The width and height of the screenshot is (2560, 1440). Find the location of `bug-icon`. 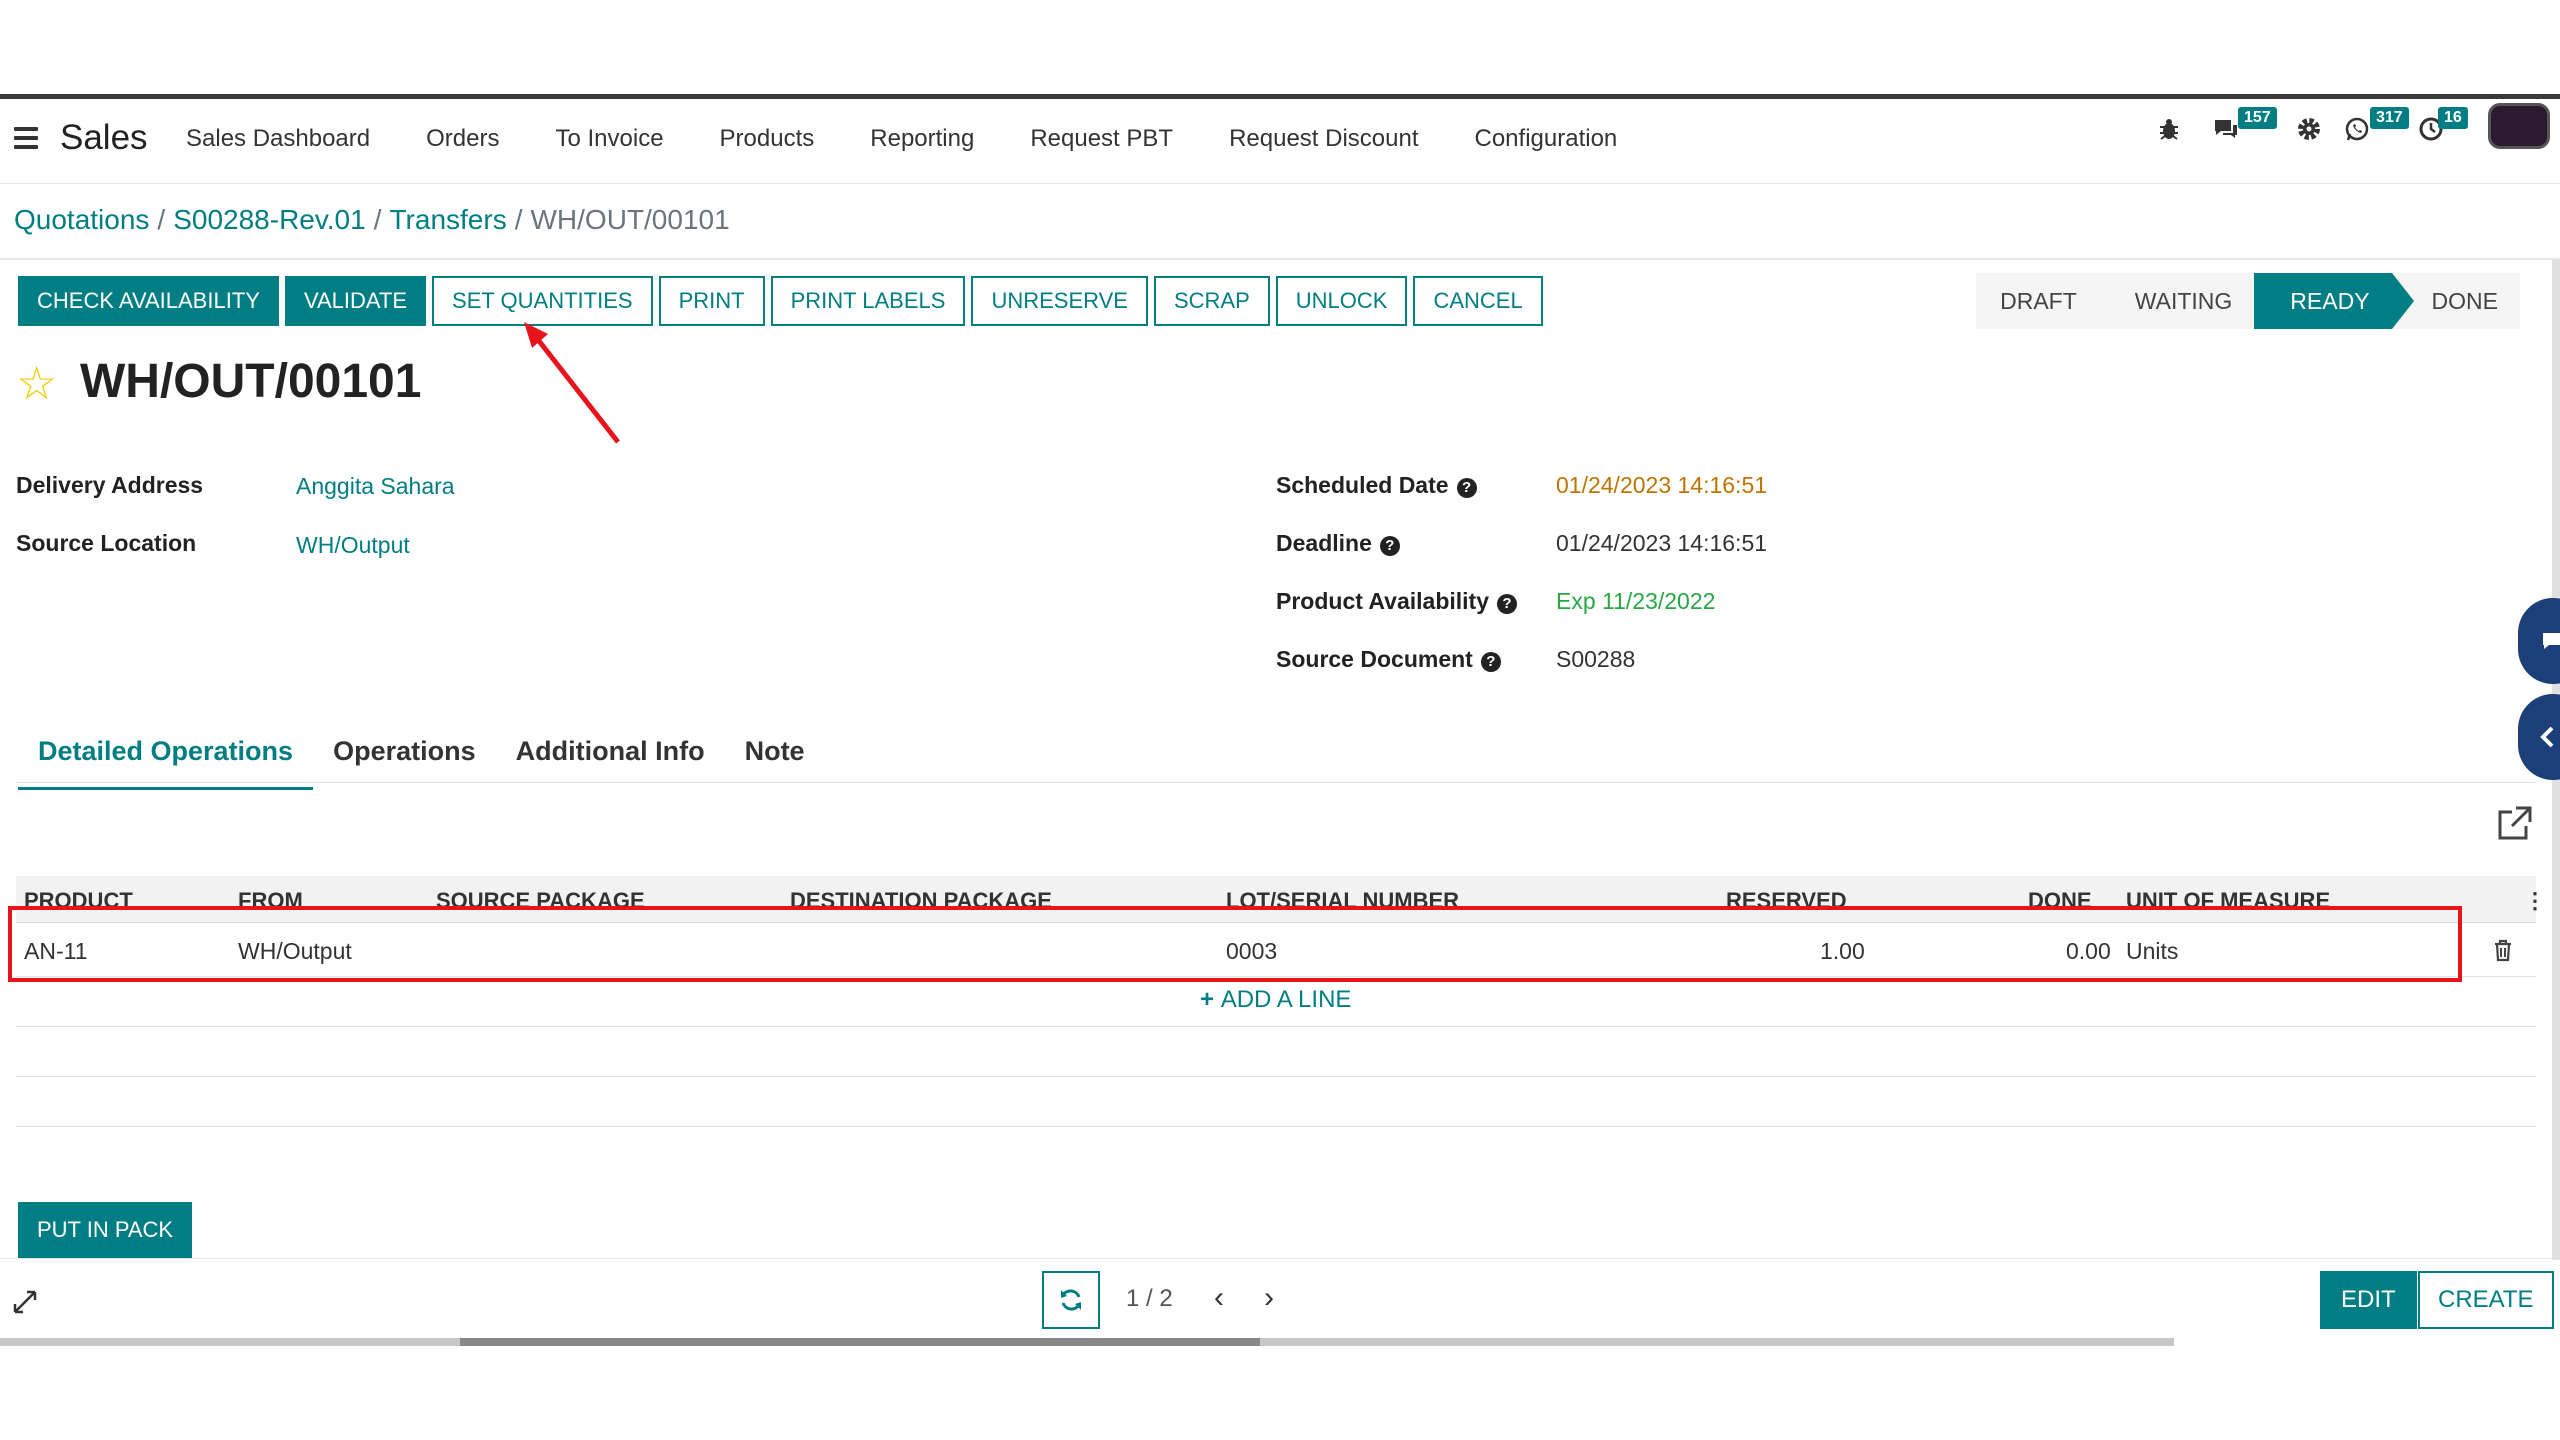

bug-icon is located at coordinates (2169, 129).